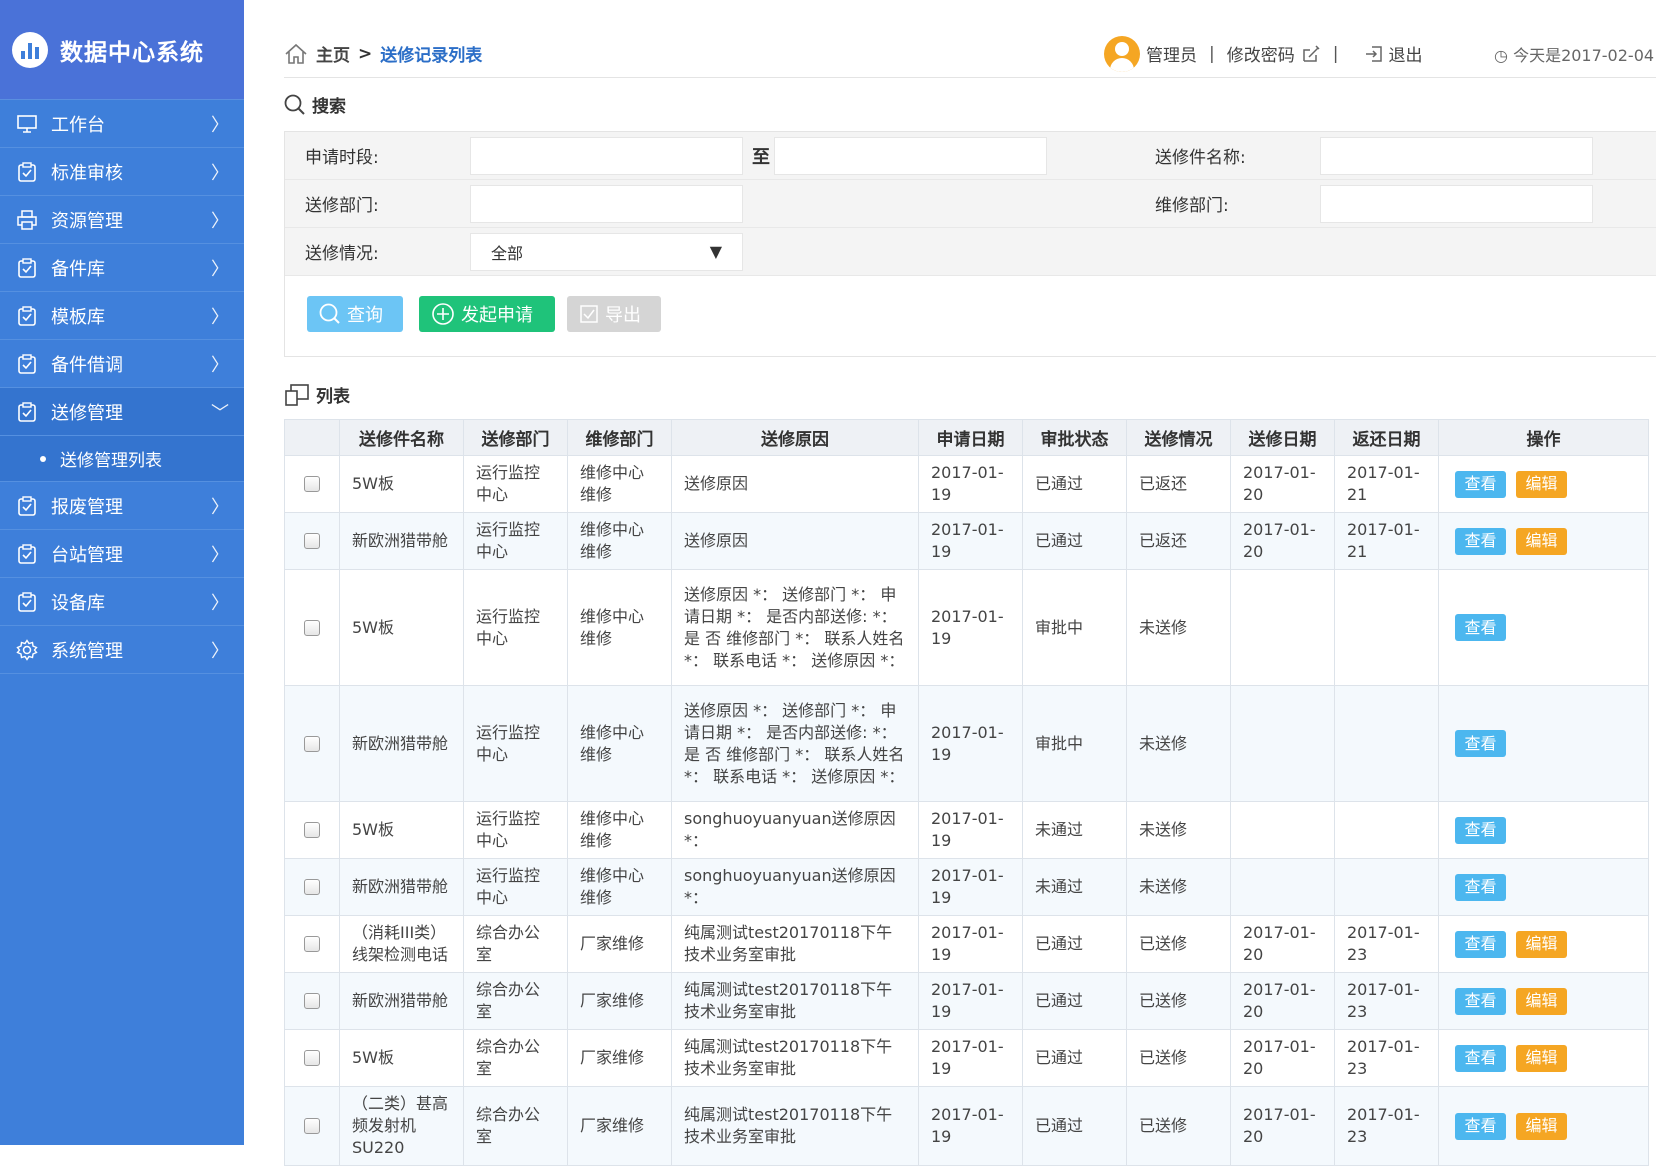 The image size is (1656, 1166). What do you see at coordinates (515, 627) in the screenshot?
I see `cell-send: 运行监控中心` at bounding box center [515, 627].